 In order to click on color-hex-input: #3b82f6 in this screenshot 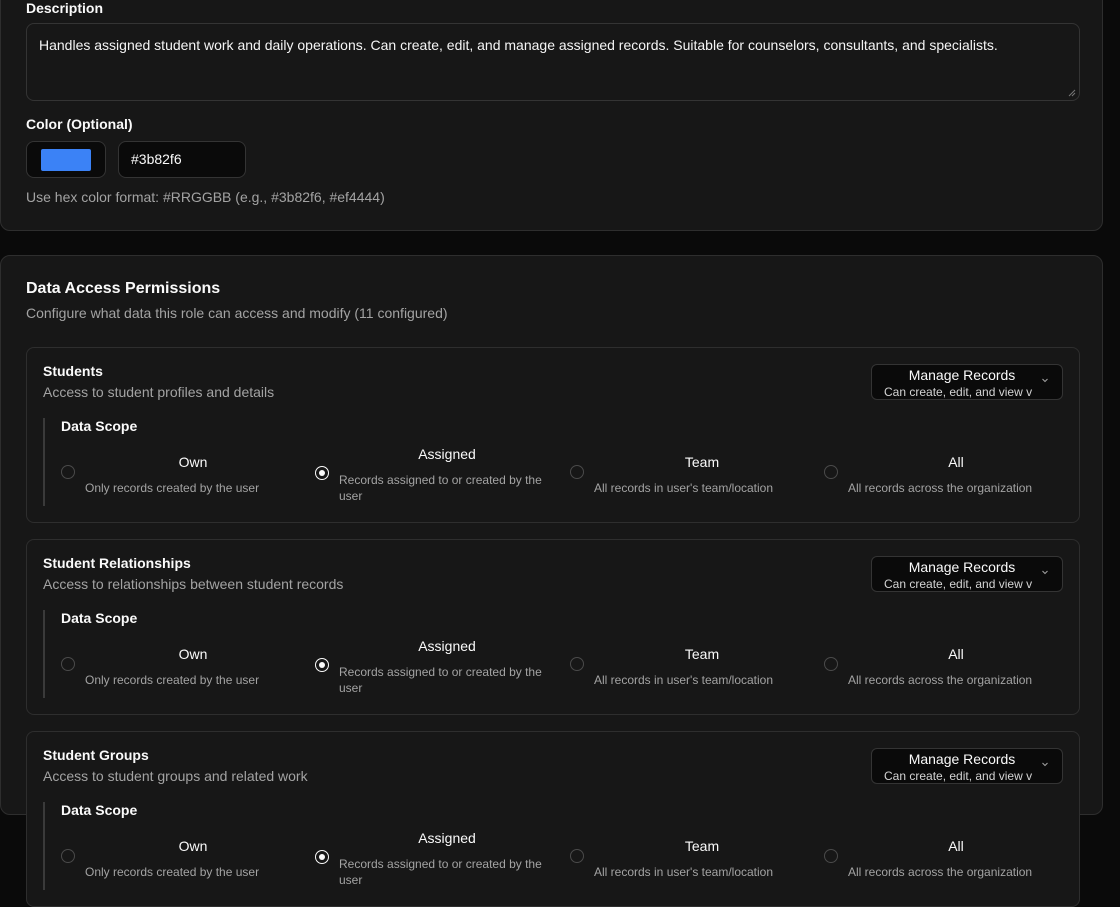, I will do `click(182, 159)`.